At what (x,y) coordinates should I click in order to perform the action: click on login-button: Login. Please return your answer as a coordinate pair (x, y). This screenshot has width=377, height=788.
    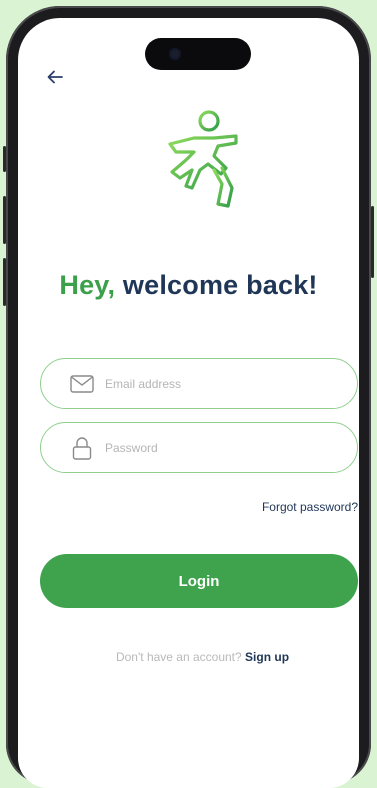
    Looking at the image, I should click on (199, 581).